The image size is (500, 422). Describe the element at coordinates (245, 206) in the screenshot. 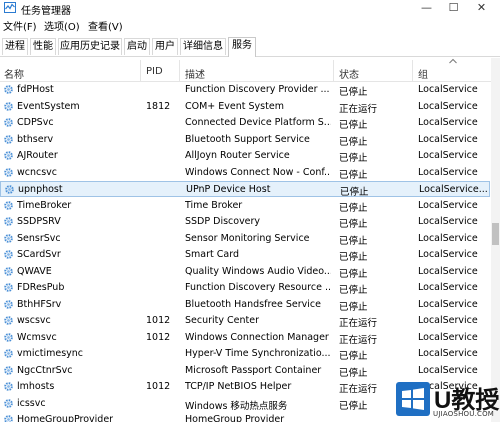

I see `service-row: TimeBroker Time Broker 已停止 LocalService` at that location.